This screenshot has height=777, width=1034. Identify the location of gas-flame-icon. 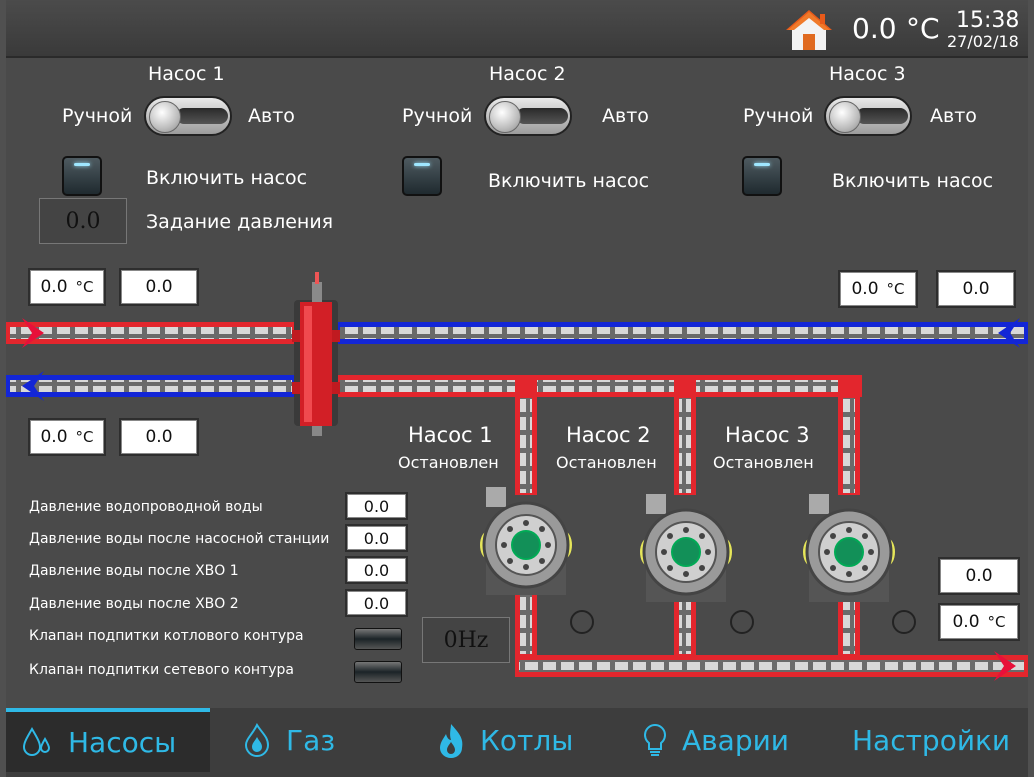
(257, 740).